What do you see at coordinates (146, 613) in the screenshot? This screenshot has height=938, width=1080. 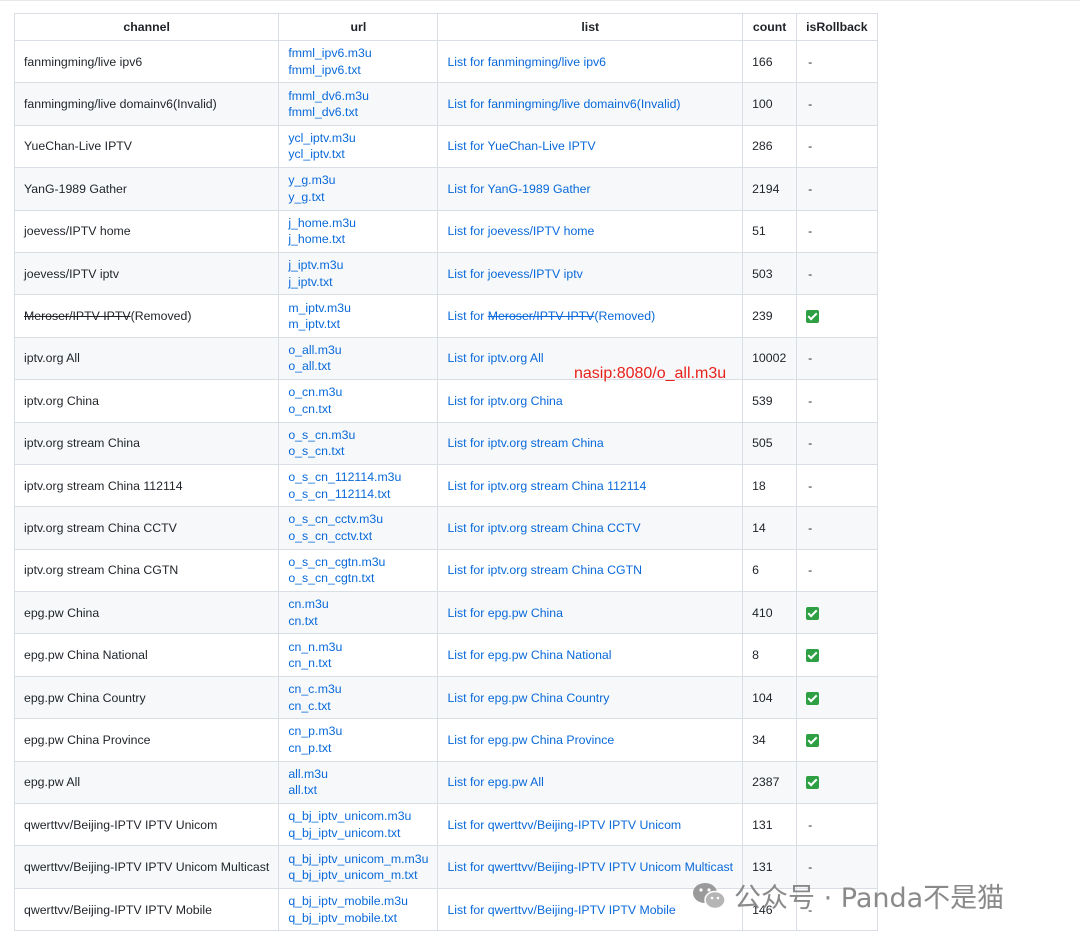 I see `channel-cell: epg.pw China` at bounding box center [146, 613].